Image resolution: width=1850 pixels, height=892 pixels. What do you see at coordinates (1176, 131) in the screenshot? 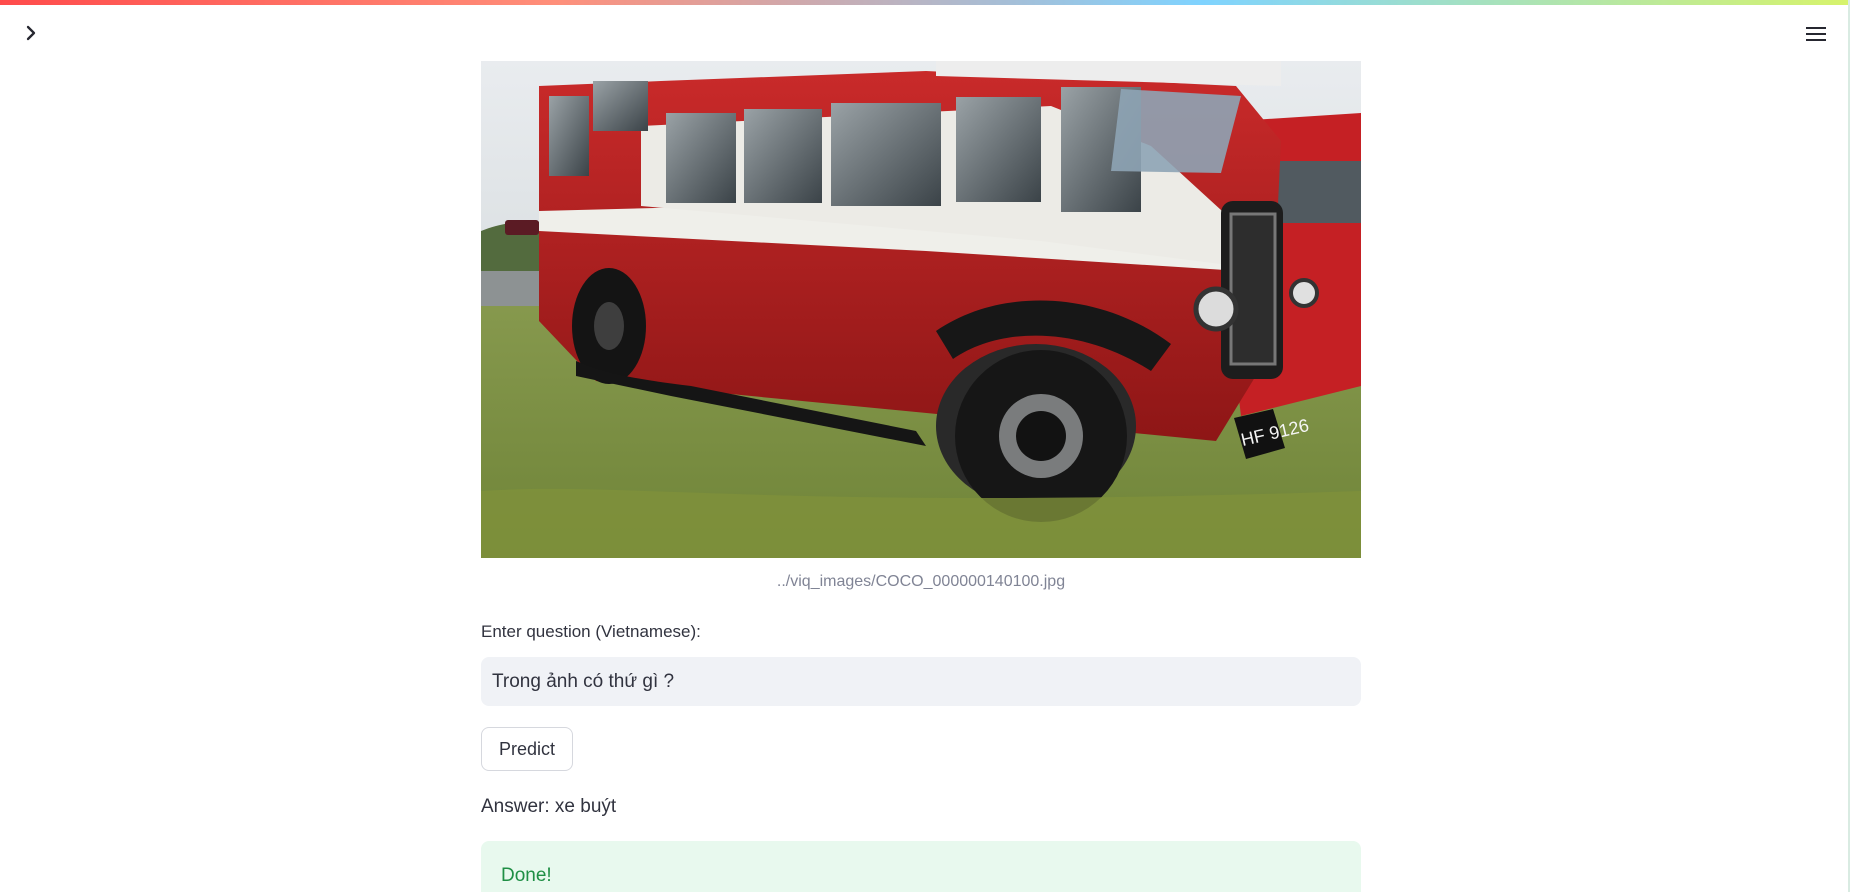
I see `bus-windshield` at bounding box center [1176, 131].